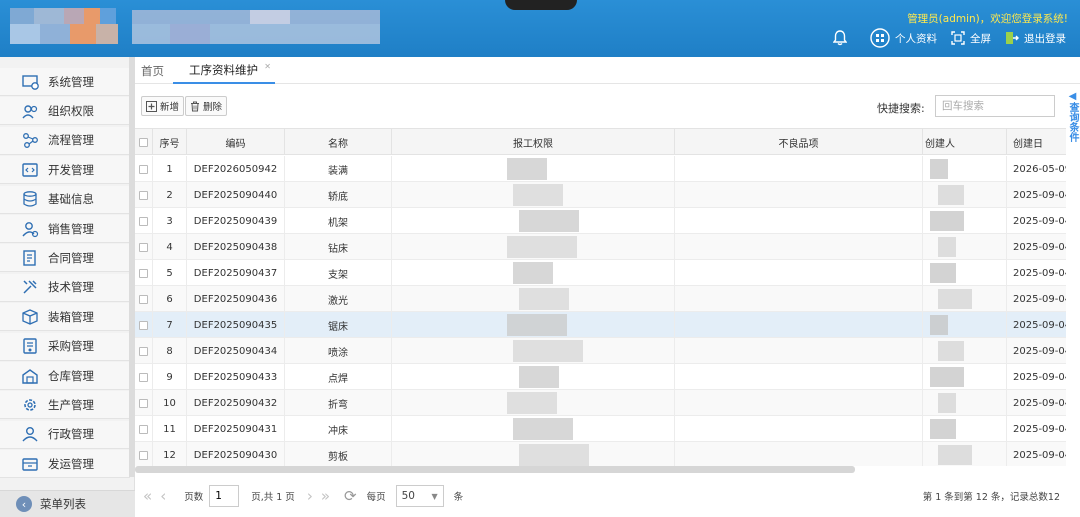 This screenshot has height=517, width=1080. Describe the element at coordinates (65, 405) in the screenshot. I see `sidebar-item: 生产管理` at that location.